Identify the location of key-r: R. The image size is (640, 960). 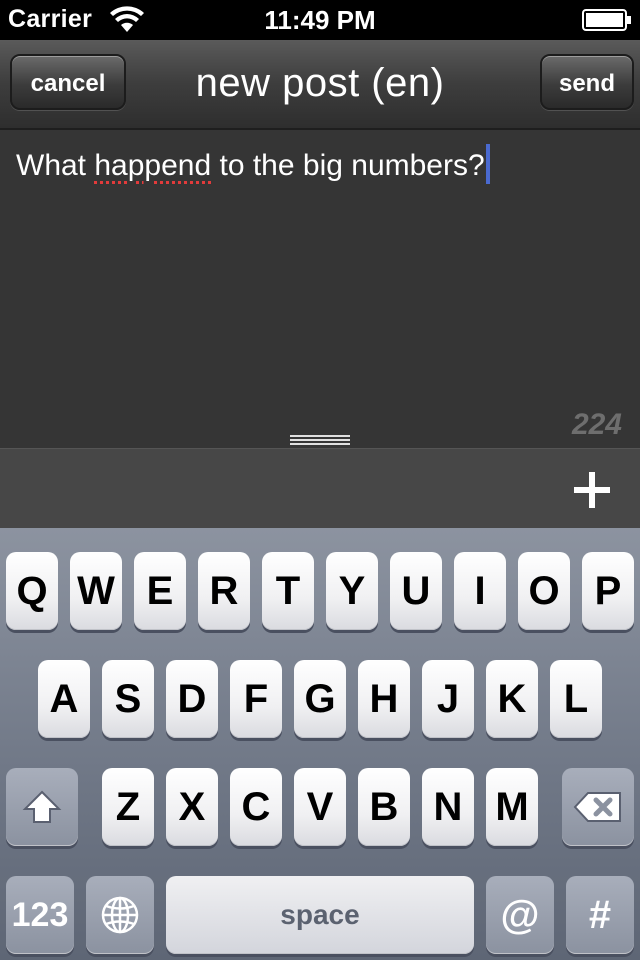
(224, 591).